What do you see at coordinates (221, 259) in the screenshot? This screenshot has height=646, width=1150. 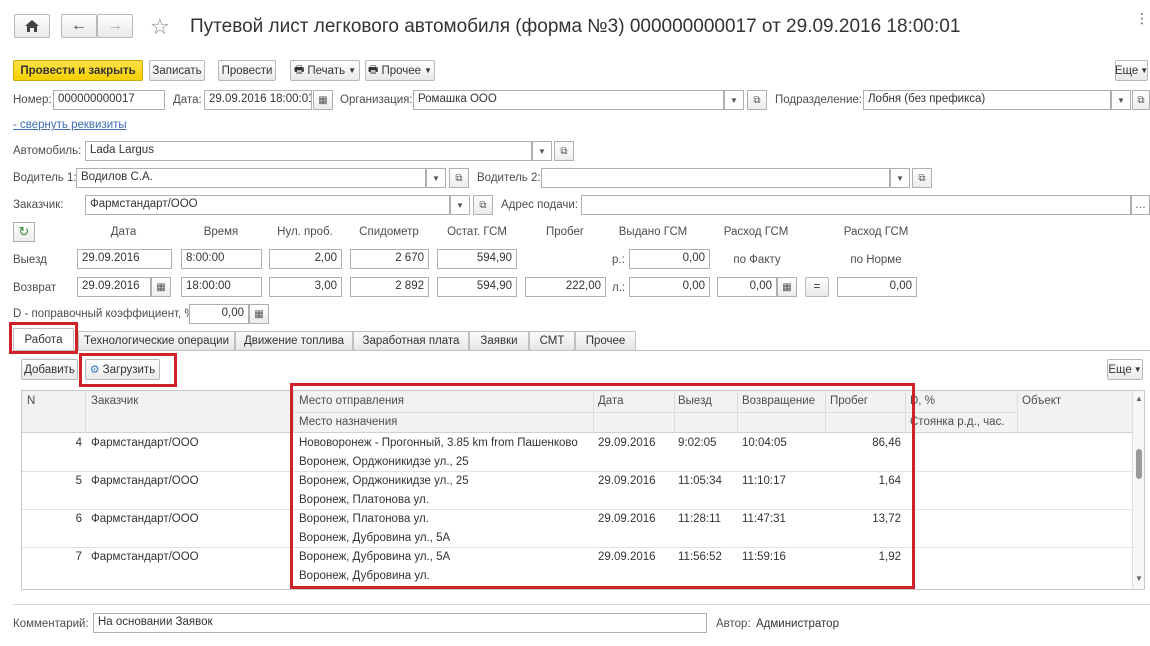 I see `departure-time-field: 8:00:00` at bounding box center [221, 259].